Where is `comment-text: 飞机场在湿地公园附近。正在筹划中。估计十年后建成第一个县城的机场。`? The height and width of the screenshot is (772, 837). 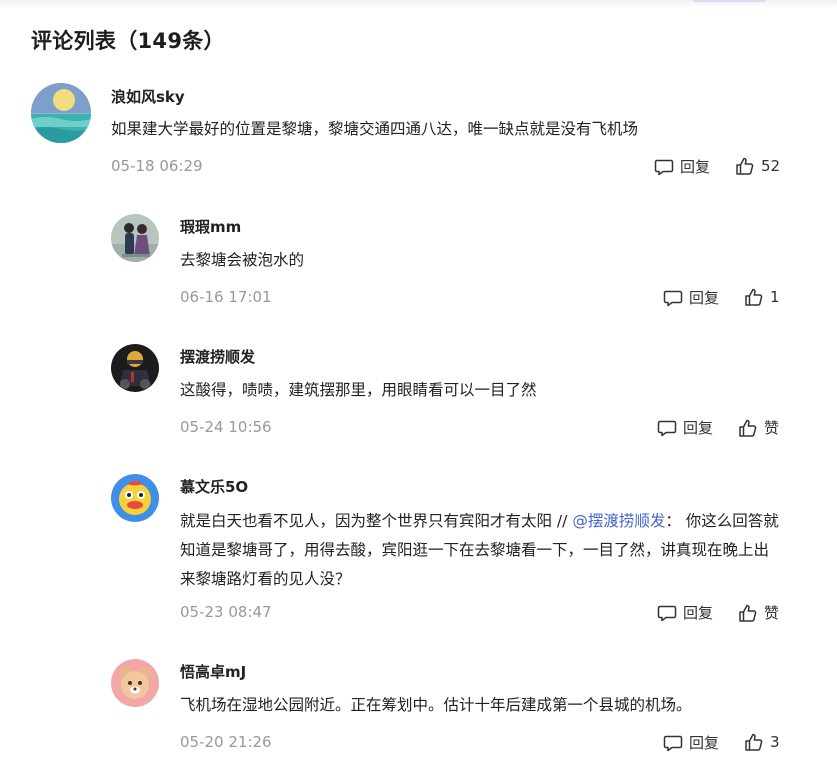
comment-text: 飞机场在湿地公园附近。正在筹划中。估计十年后建成第一个县城的机场。 is located at coordinates (436, 705).